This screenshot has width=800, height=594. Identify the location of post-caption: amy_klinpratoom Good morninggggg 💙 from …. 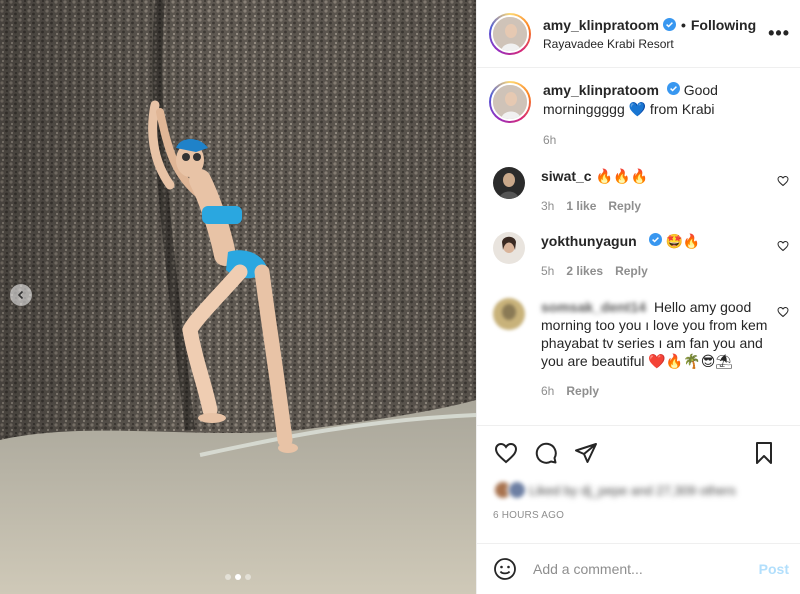
(638, 109).